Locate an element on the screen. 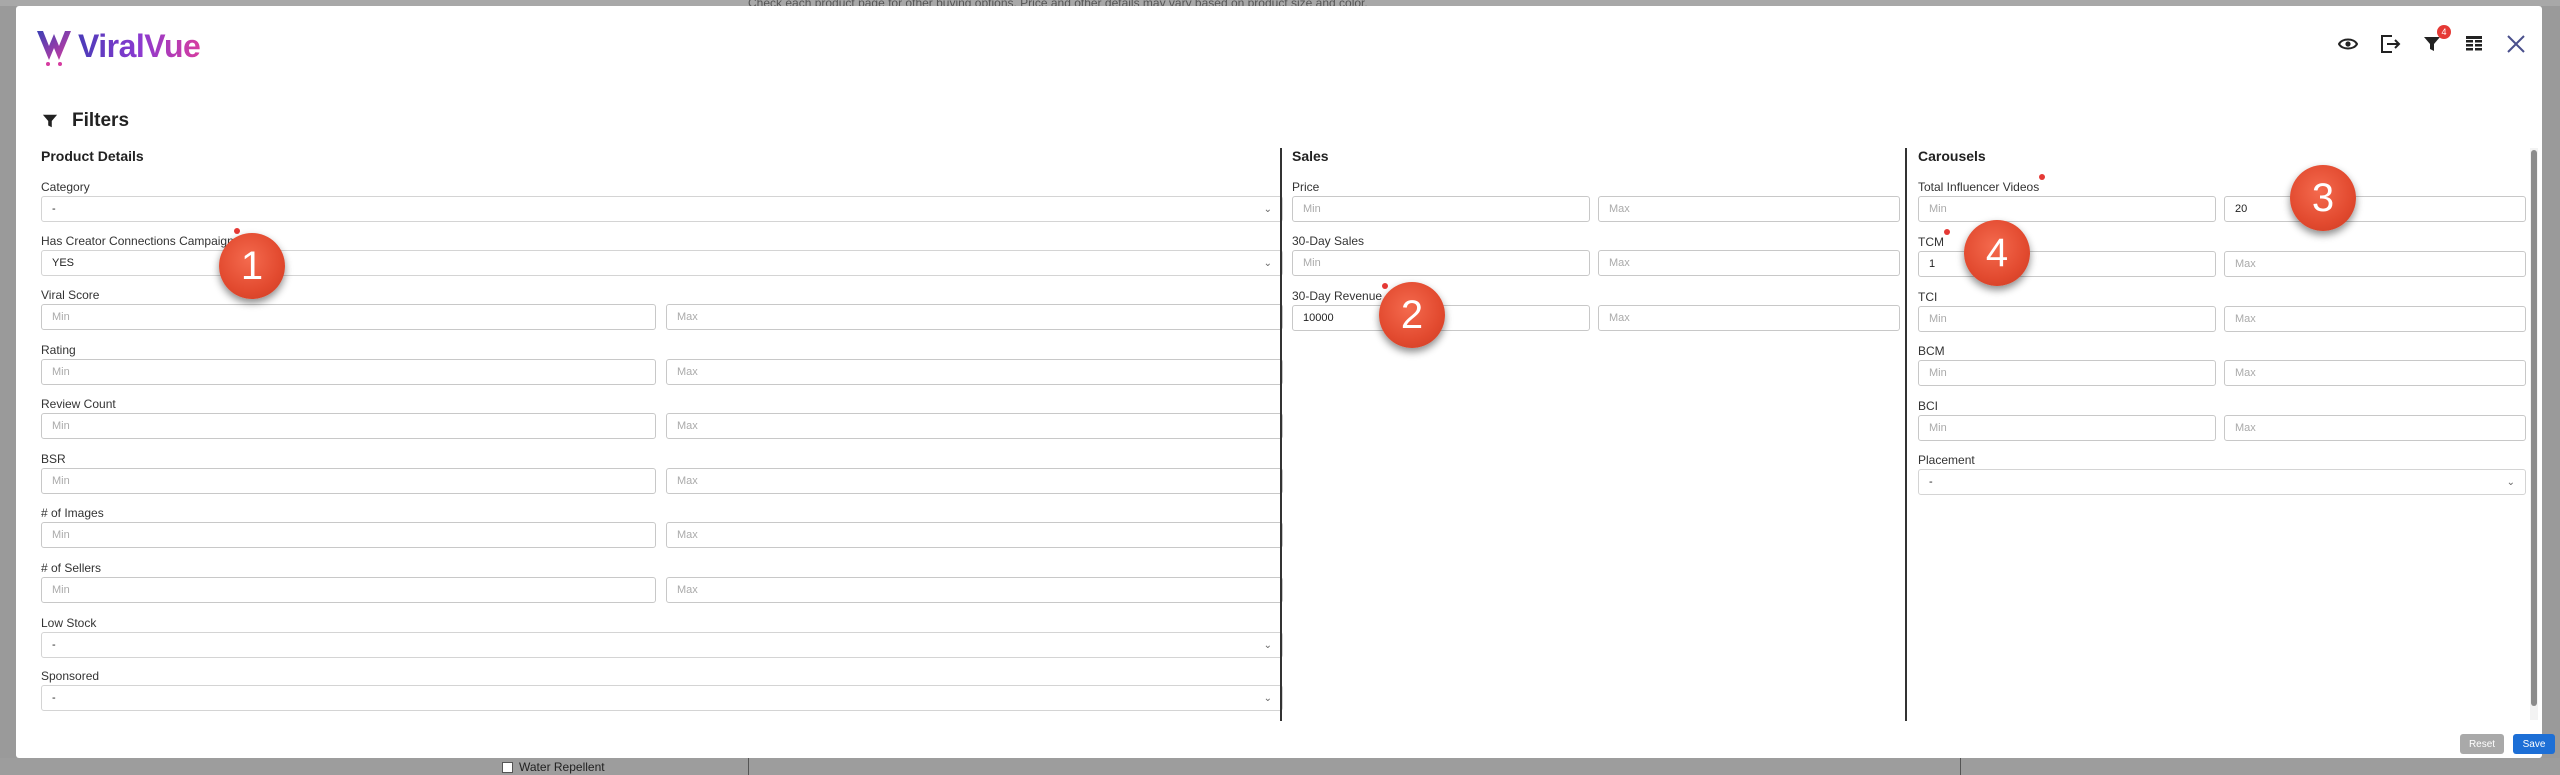 Image resolution: width=2560 pixels, height=775 pixels. app-logo: ViralVue is located at coordinates (117, 46).